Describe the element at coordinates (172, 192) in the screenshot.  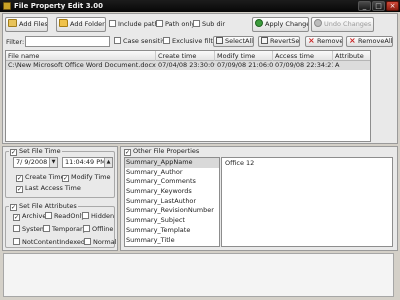
I see `list-item: Summary_Keywords` at that location.